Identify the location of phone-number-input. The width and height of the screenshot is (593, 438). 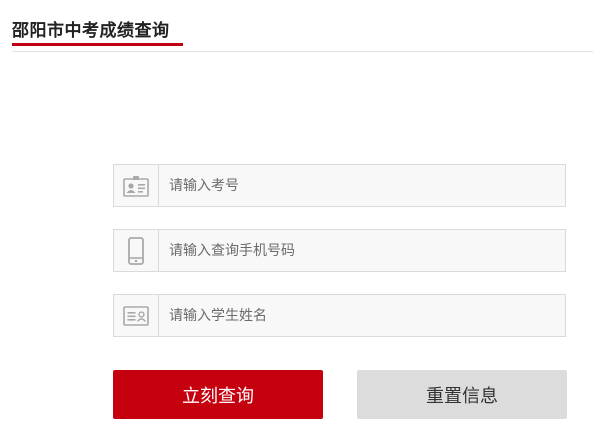
(359, 250).